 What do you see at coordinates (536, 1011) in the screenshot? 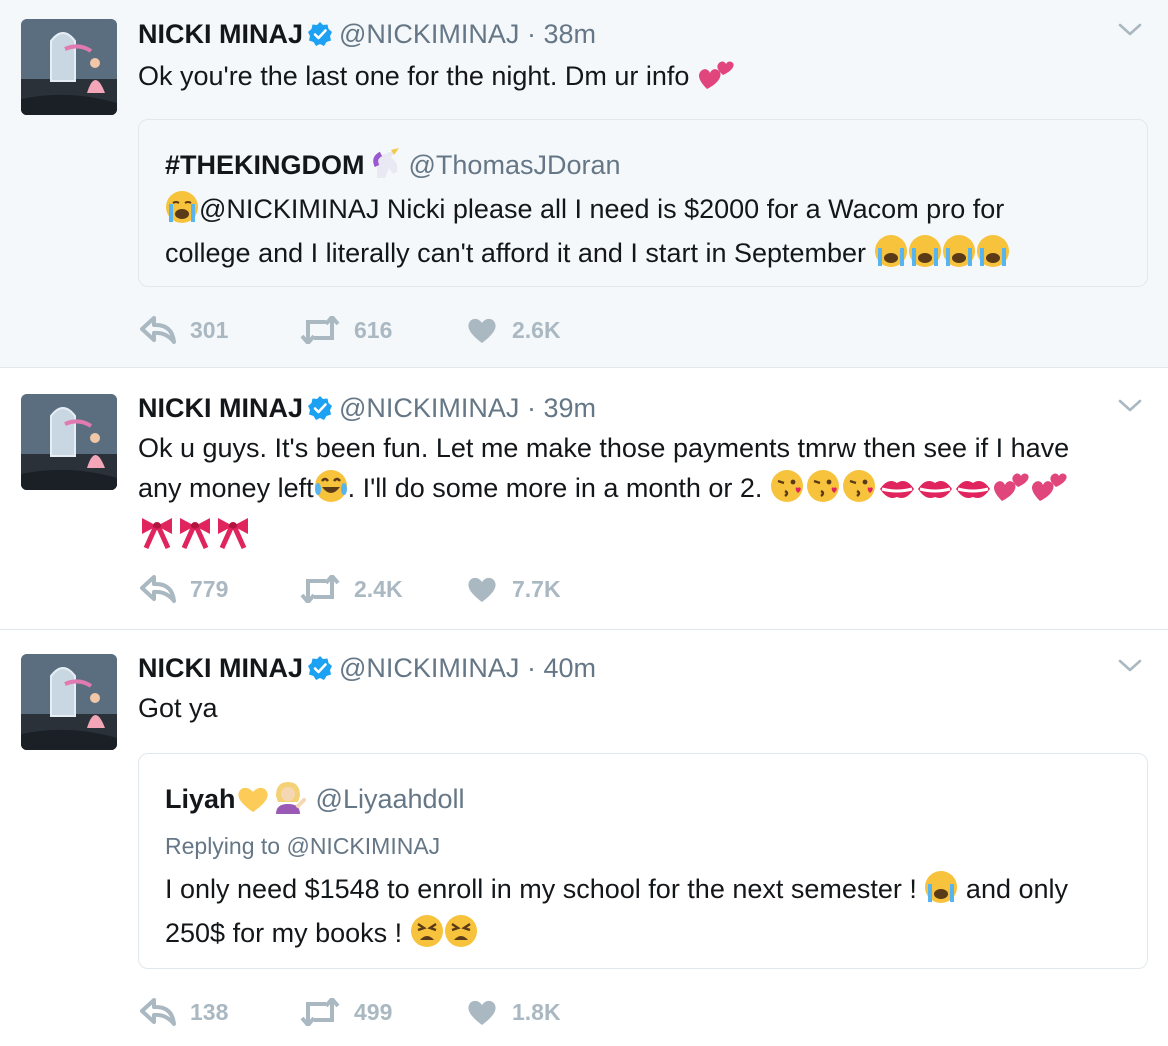
I see `like-count: 1.8K` at bounding box center [536, 1011].